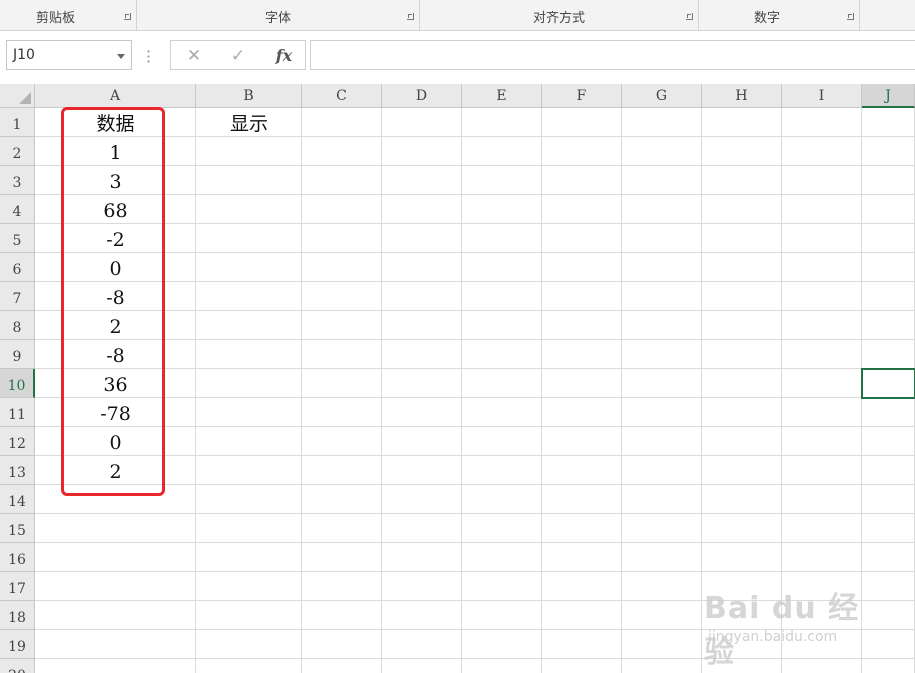 The width and height of the screenshot is (915, 673). Describe the element at coordinates (342, 96) in the screenshot. I see `column-header-c: C` at that location.